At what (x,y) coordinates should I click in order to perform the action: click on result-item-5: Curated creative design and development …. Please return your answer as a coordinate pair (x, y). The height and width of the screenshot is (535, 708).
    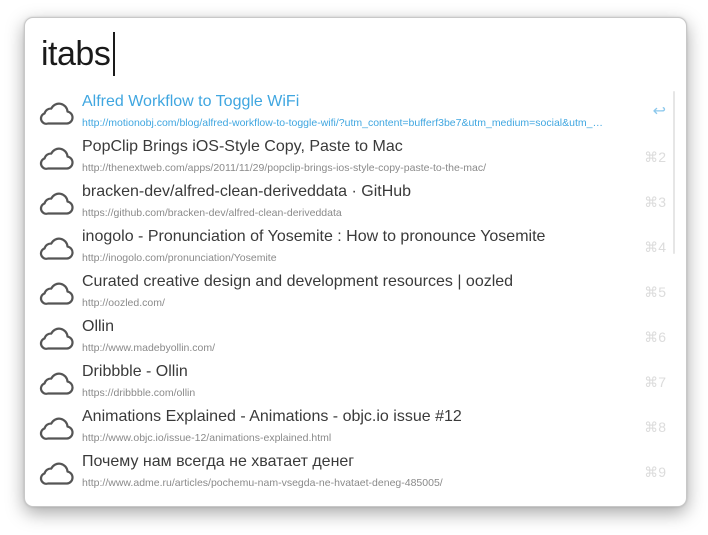
    Looking at the image, I should click on (355, 292).